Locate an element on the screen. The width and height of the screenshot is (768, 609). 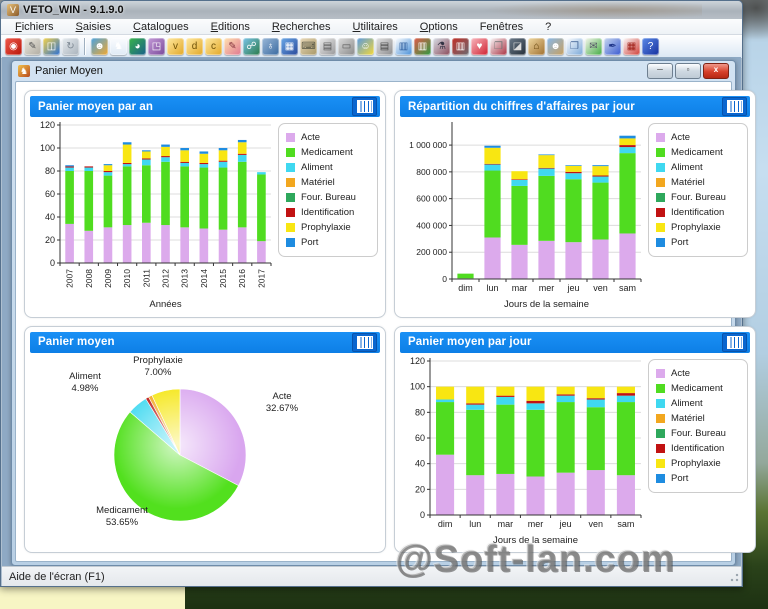
restore-button: ▫ is located at coordinates (688, 70).